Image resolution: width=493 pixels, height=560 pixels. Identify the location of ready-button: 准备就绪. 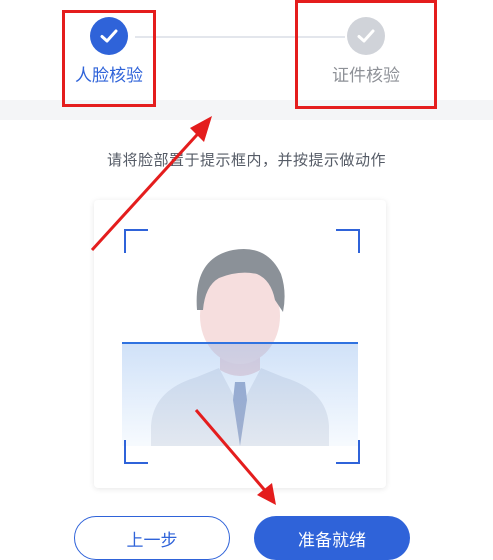
(332, 538).